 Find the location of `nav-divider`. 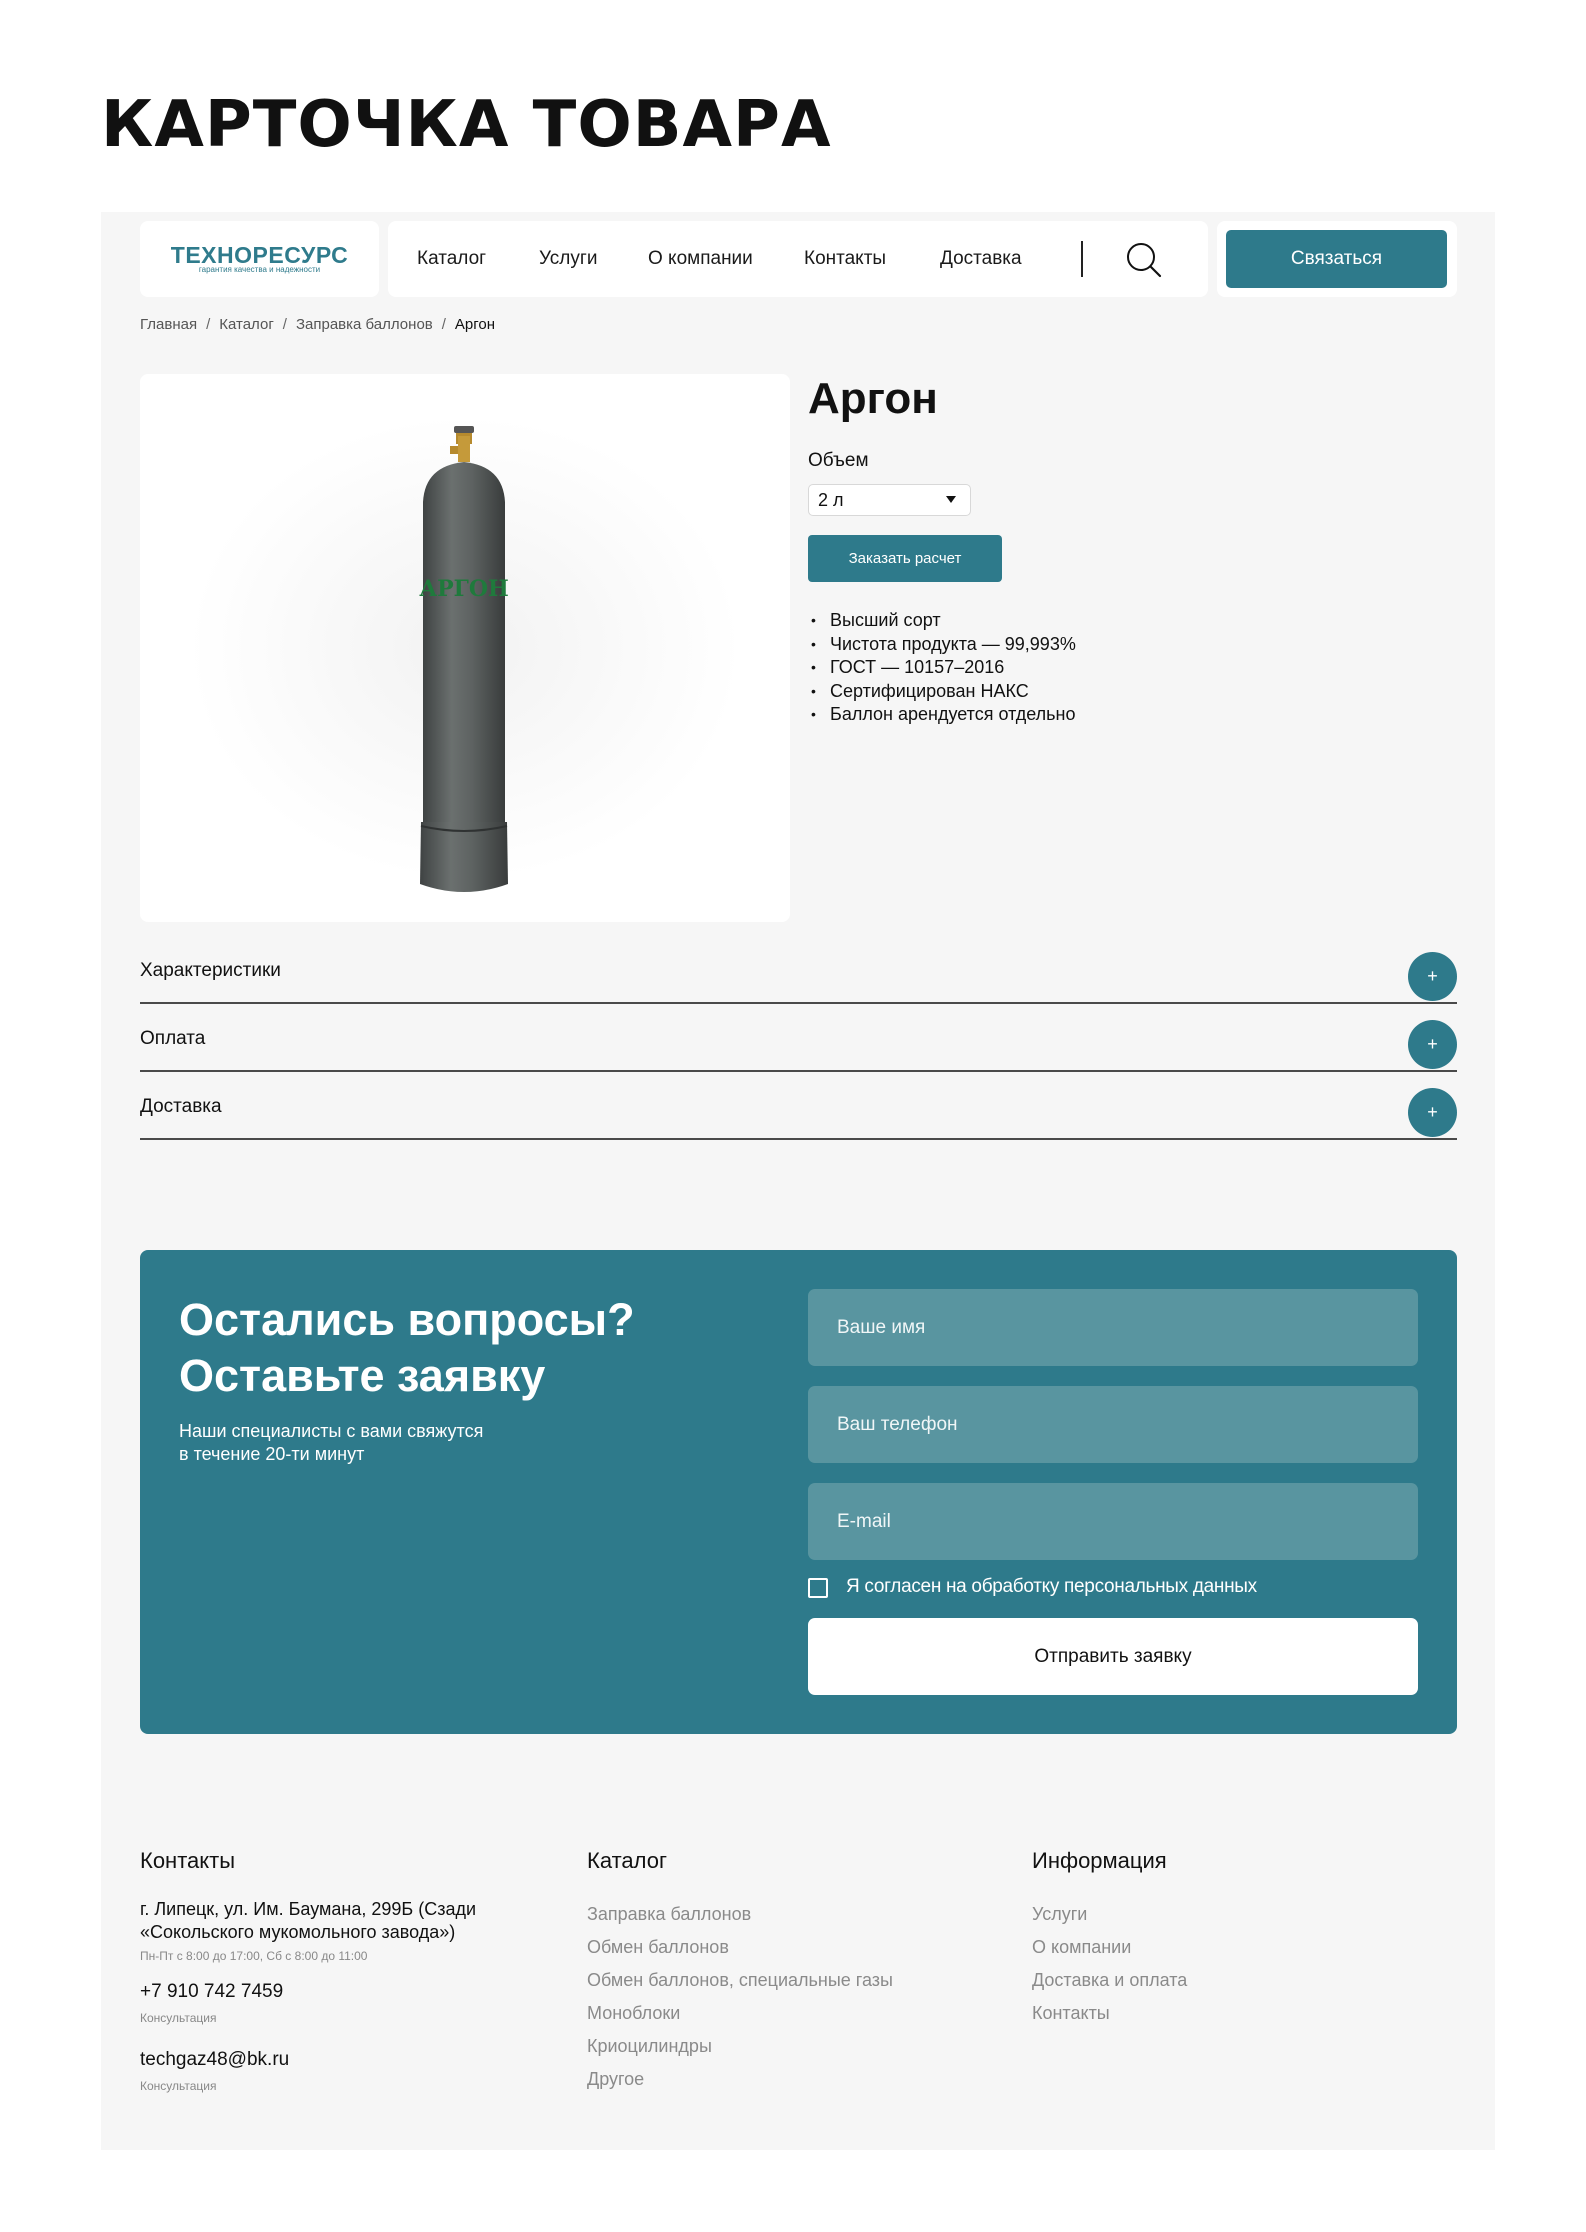

nav-divider is located at coordinates (1082, 259).